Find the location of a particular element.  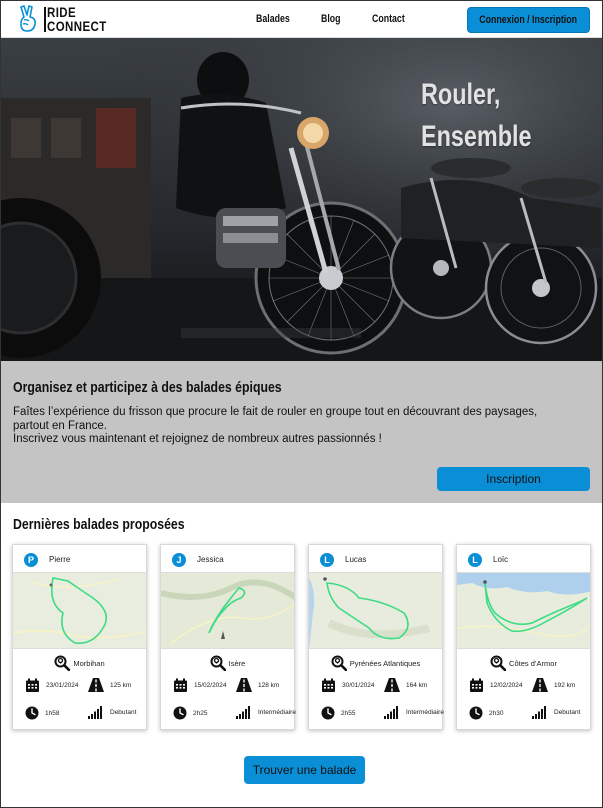

distance-stat: 128 km is located at coordinates (257, 685).